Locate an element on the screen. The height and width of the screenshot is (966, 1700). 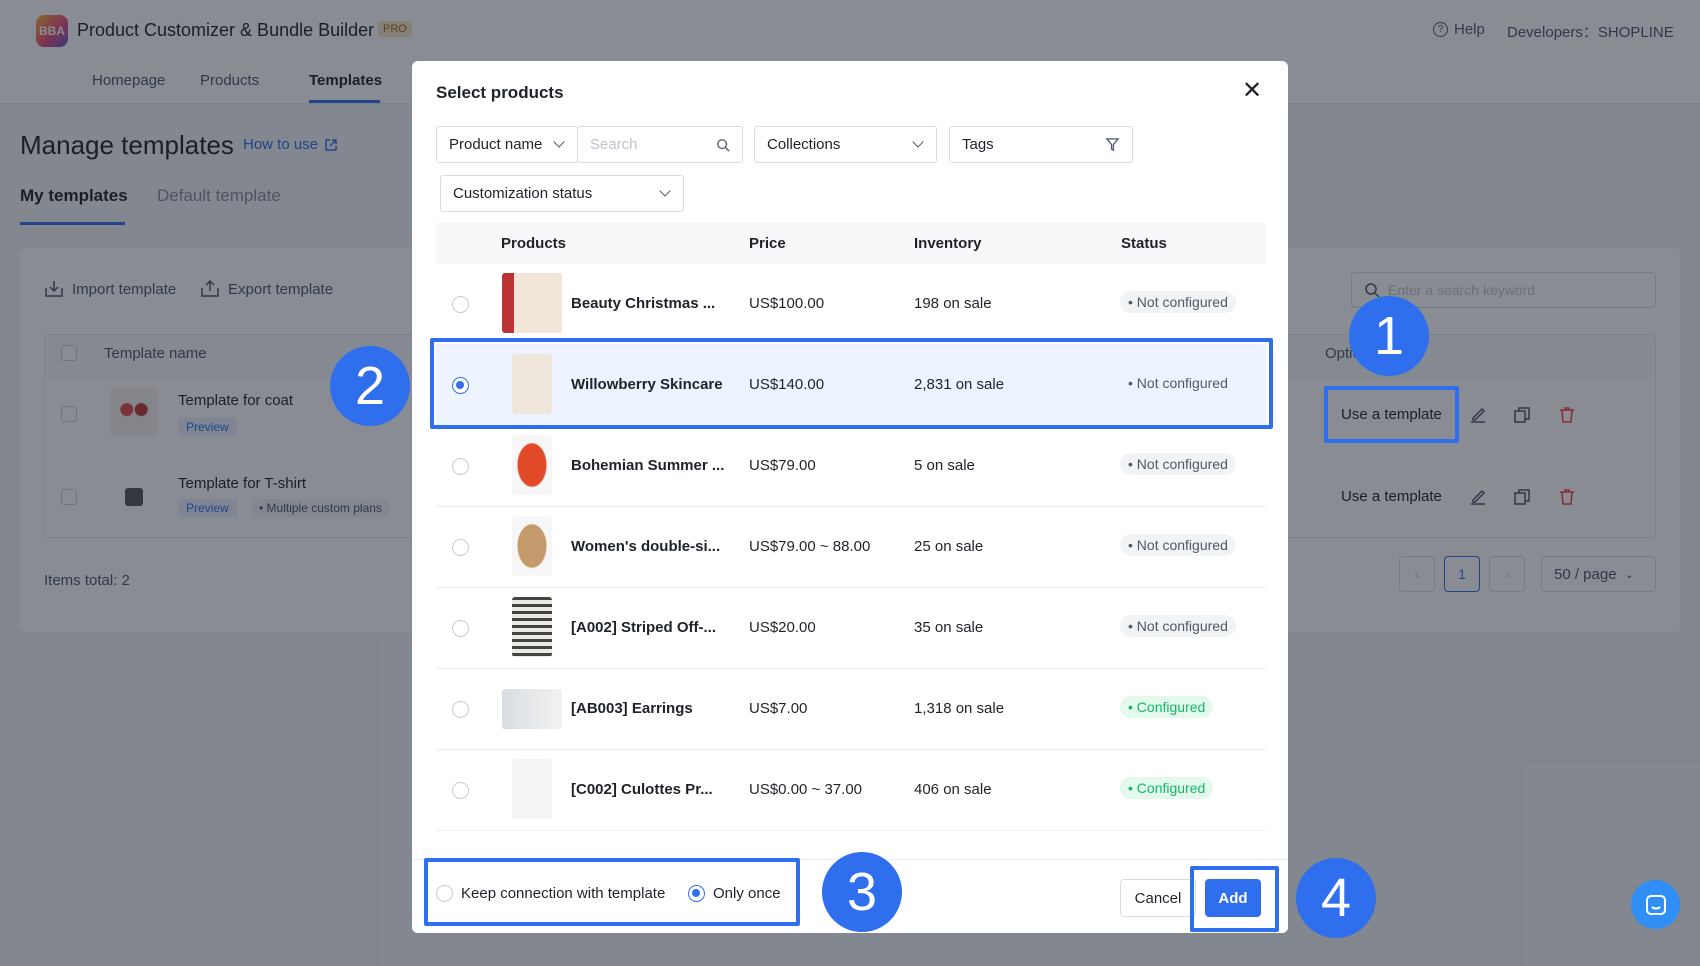
customization-status-filter: Customization status is located at coordinates (562, 193).